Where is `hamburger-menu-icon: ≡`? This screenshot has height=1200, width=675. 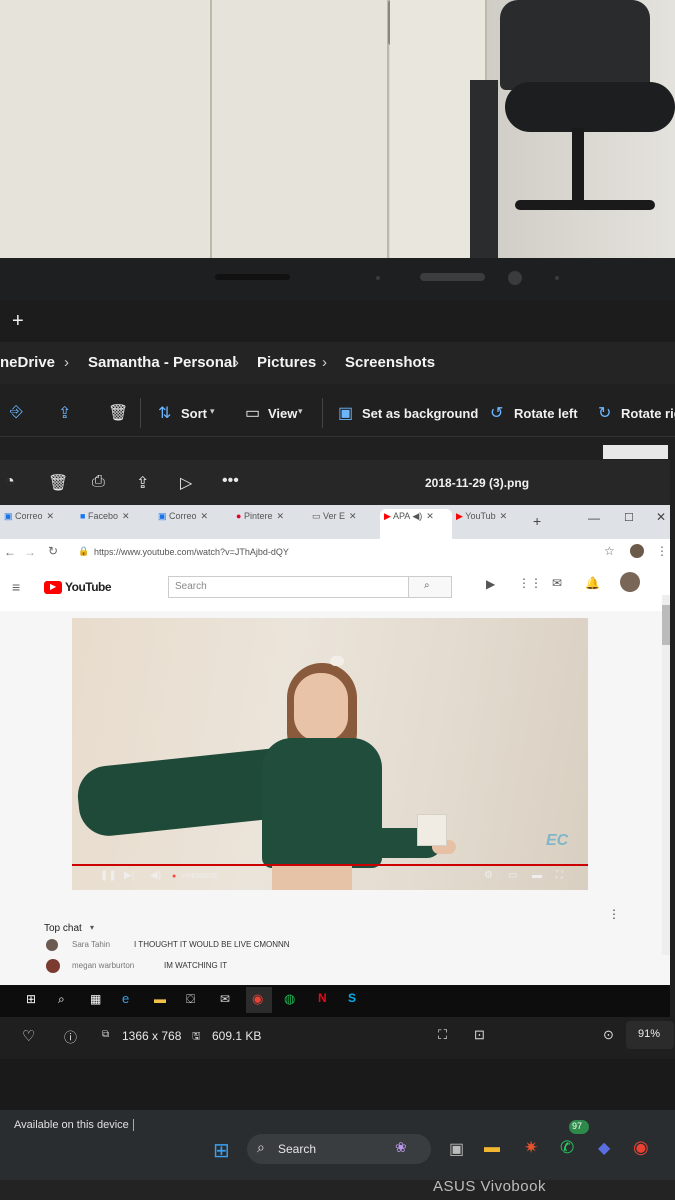 hamburger-menu-icon: ≡ is located at coordinates (16, 587).